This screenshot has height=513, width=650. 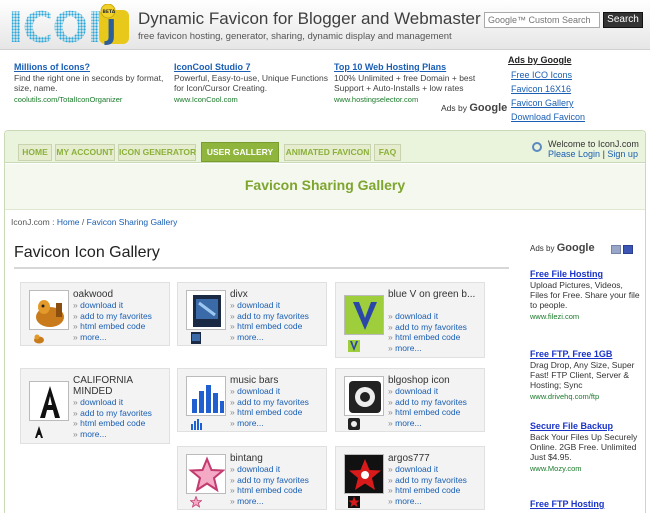 I want to click on tab-faq: FAQ, so click(x=387, y=152).